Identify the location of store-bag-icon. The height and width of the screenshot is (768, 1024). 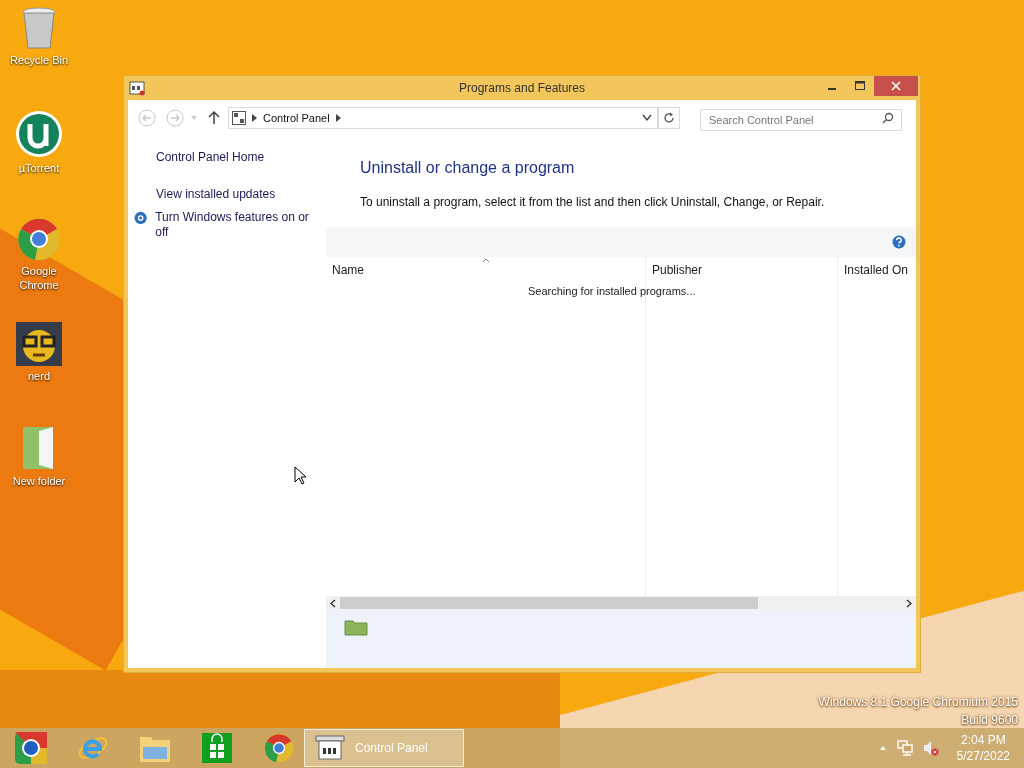
(217, 748).